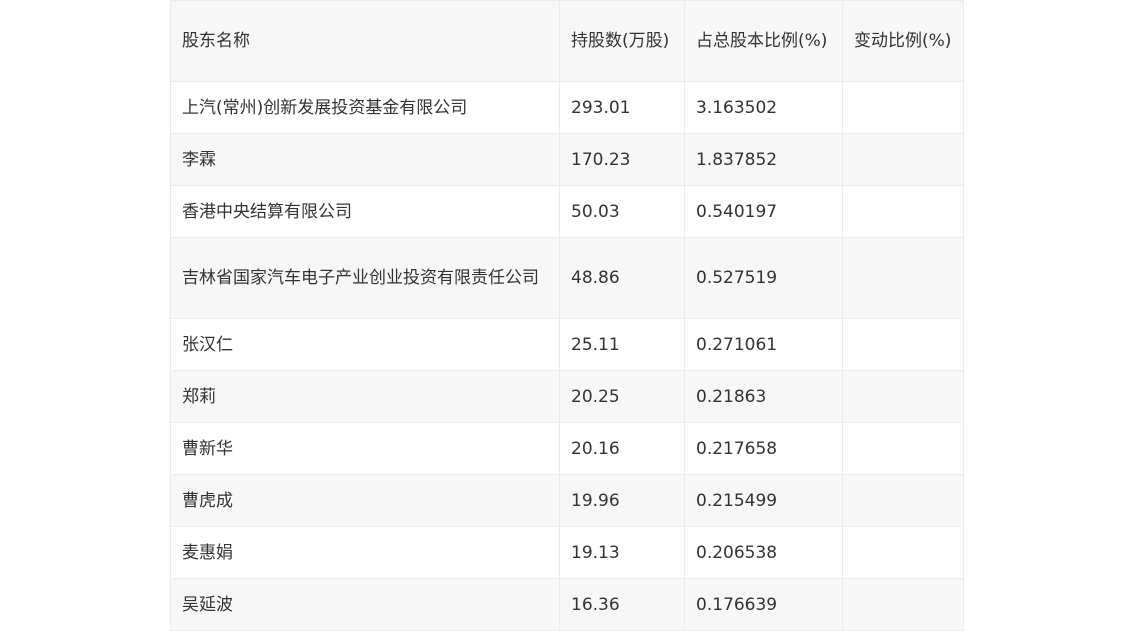  What do you see at coordinates (365, 278) in the screenshot?
I see `cell-shareholder-name: 吉林省国家汽车电子产业创业投资有限责任公司` at bounding box center [365, 278].